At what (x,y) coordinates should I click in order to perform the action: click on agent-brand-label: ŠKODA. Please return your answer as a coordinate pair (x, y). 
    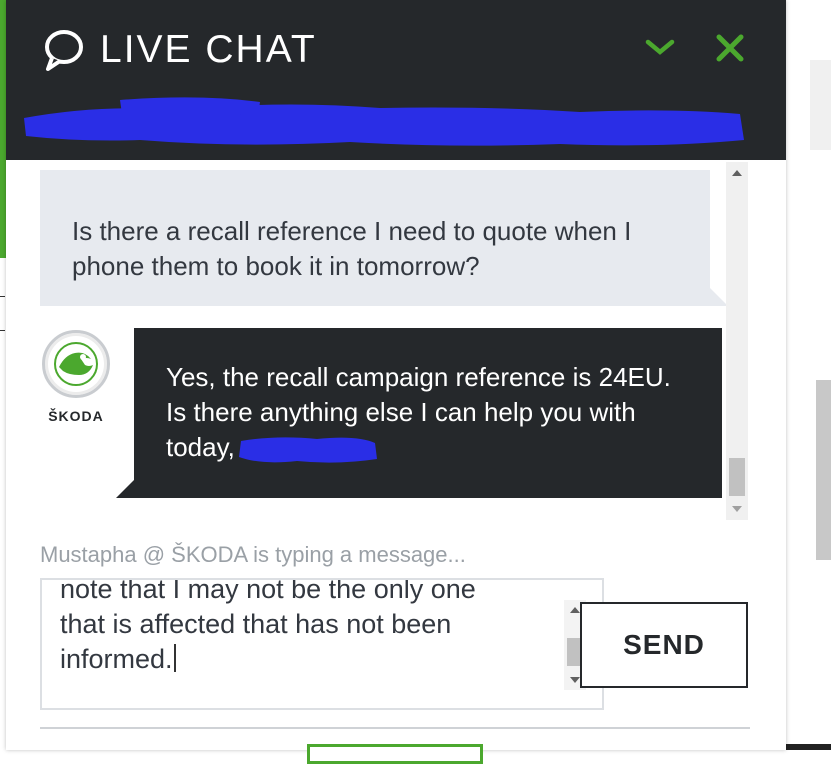
    Looking at the image, I should click on (76, 416).